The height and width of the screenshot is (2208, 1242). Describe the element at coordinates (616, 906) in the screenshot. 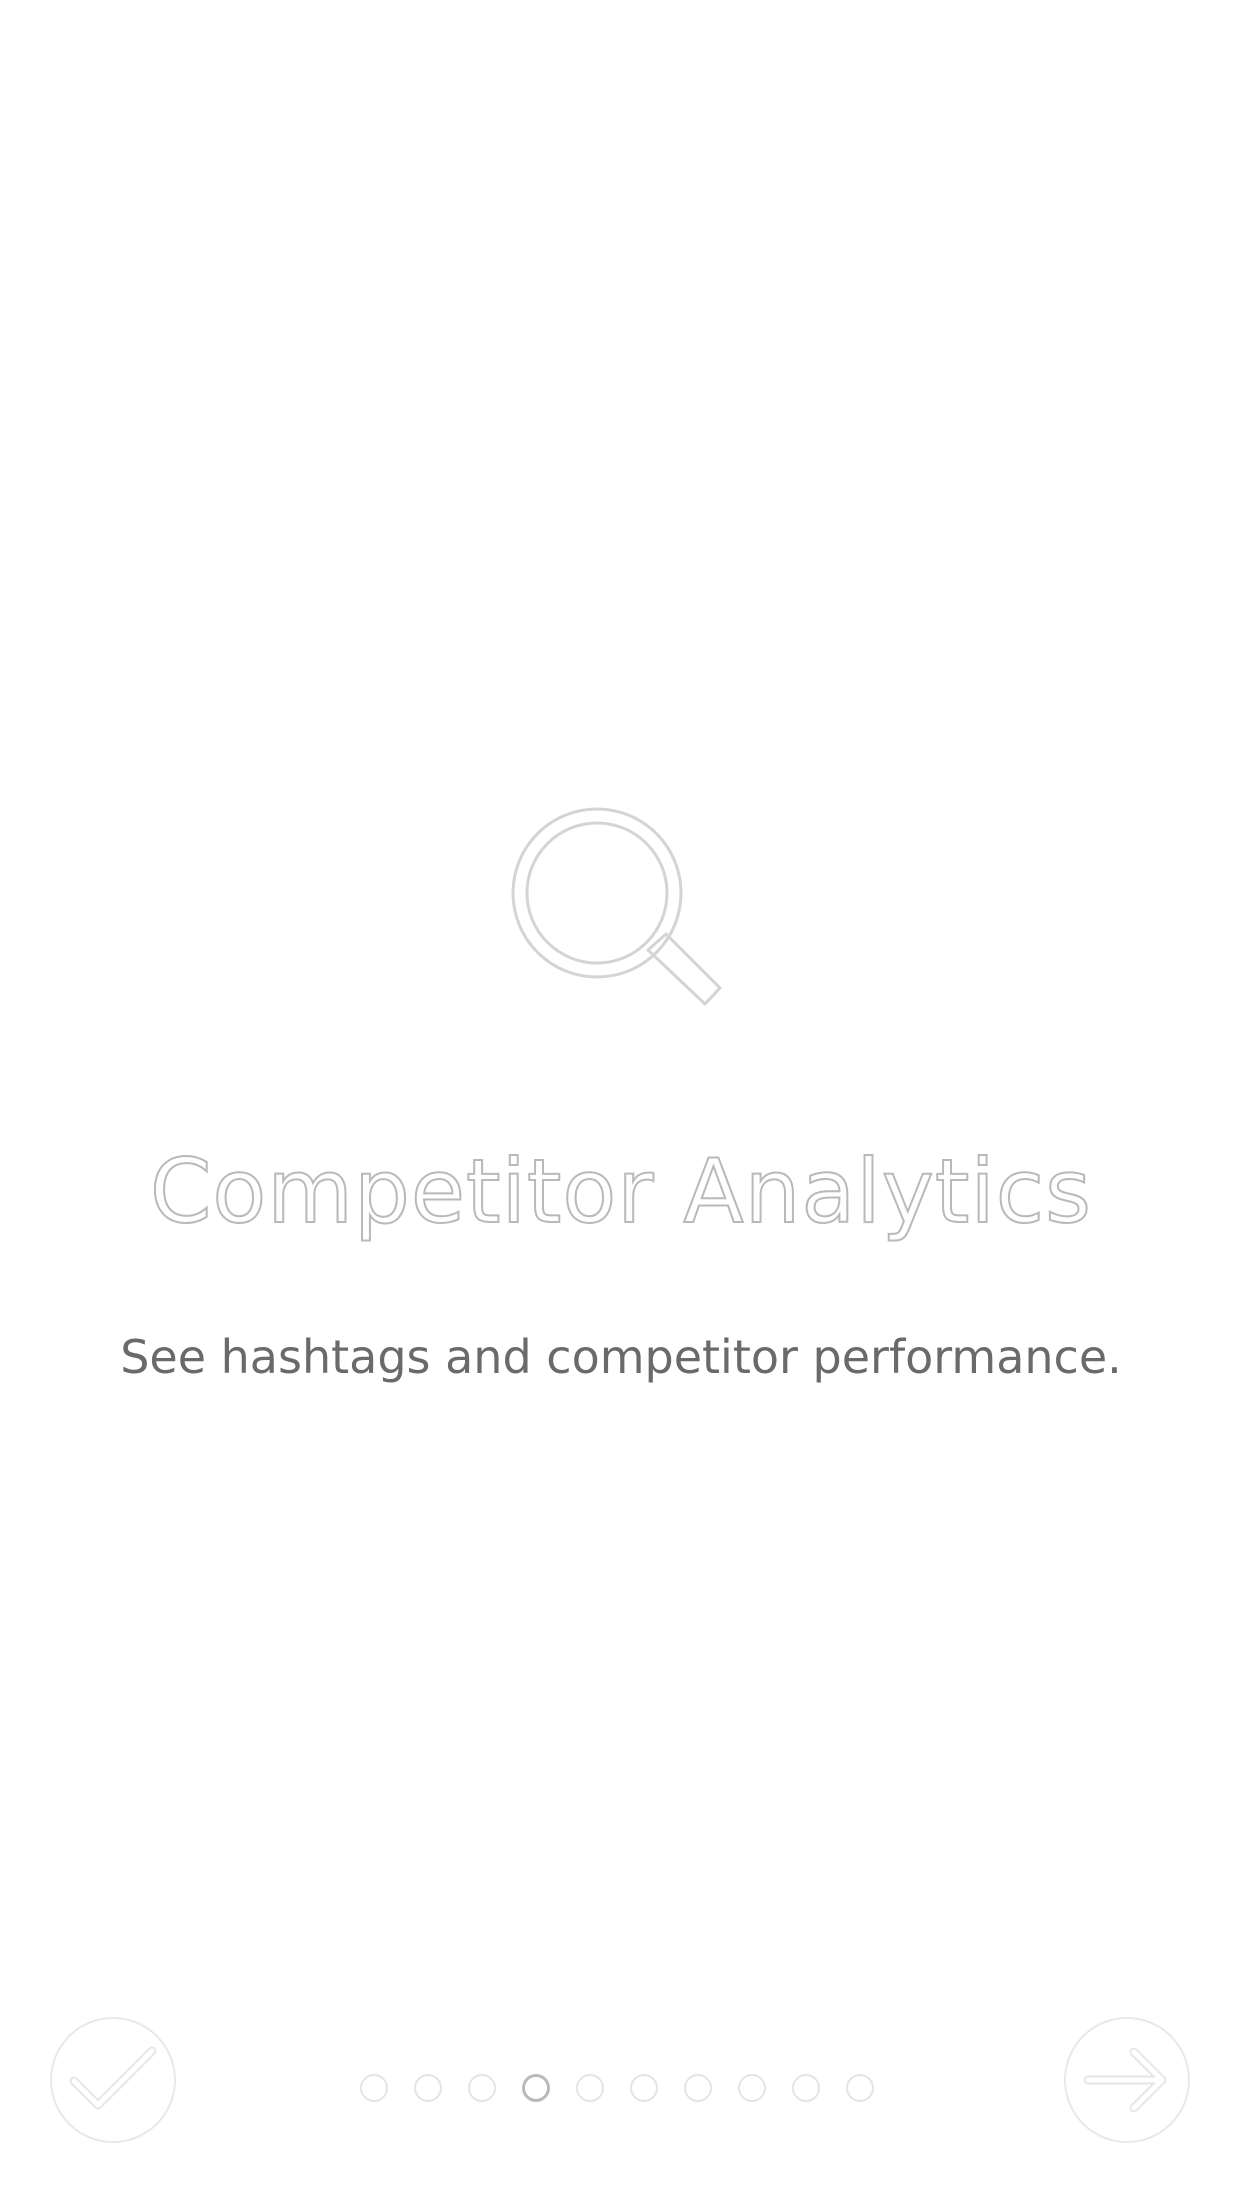

I see `search-icon` at that location.